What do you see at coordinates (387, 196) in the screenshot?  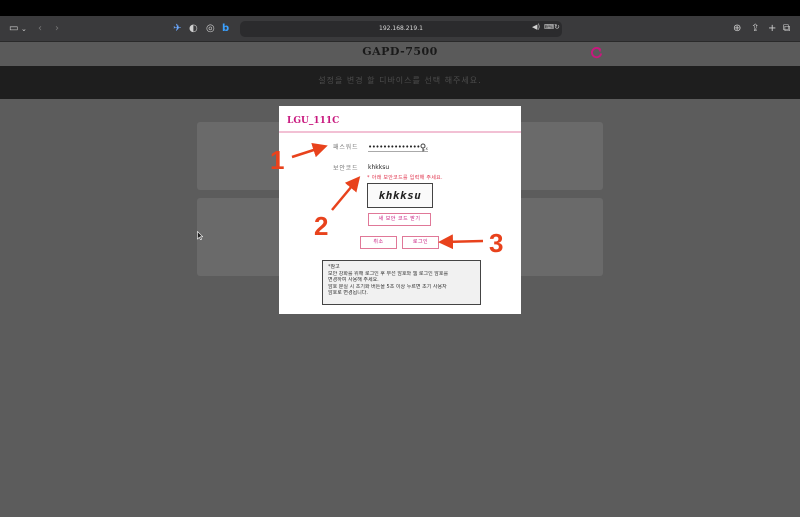 I see `annotation-arrows` at bounding box center [387, 196].